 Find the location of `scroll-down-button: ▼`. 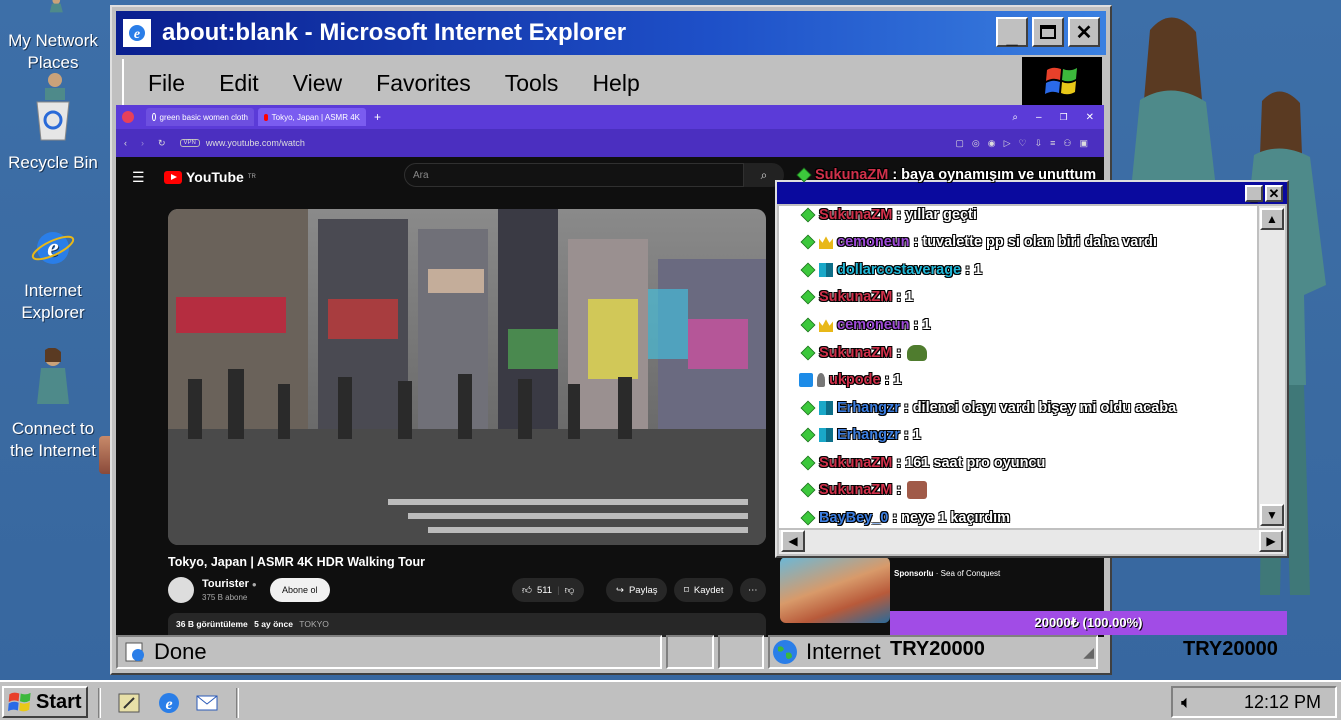

scroll-down-button: ▼ is located at coordinates (1272, 515).